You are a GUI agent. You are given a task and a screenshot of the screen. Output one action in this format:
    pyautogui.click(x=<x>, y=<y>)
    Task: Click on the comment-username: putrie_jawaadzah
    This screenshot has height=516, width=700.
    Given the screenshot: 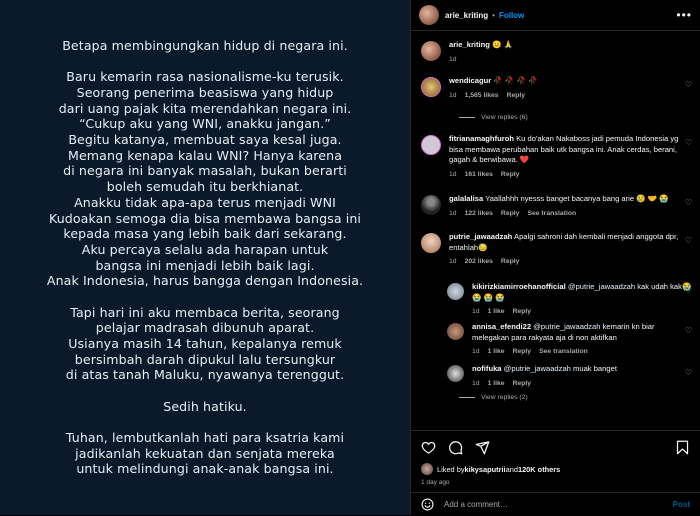 What is the action you would take?
    pyautogui.click(x=480, y=236)
    